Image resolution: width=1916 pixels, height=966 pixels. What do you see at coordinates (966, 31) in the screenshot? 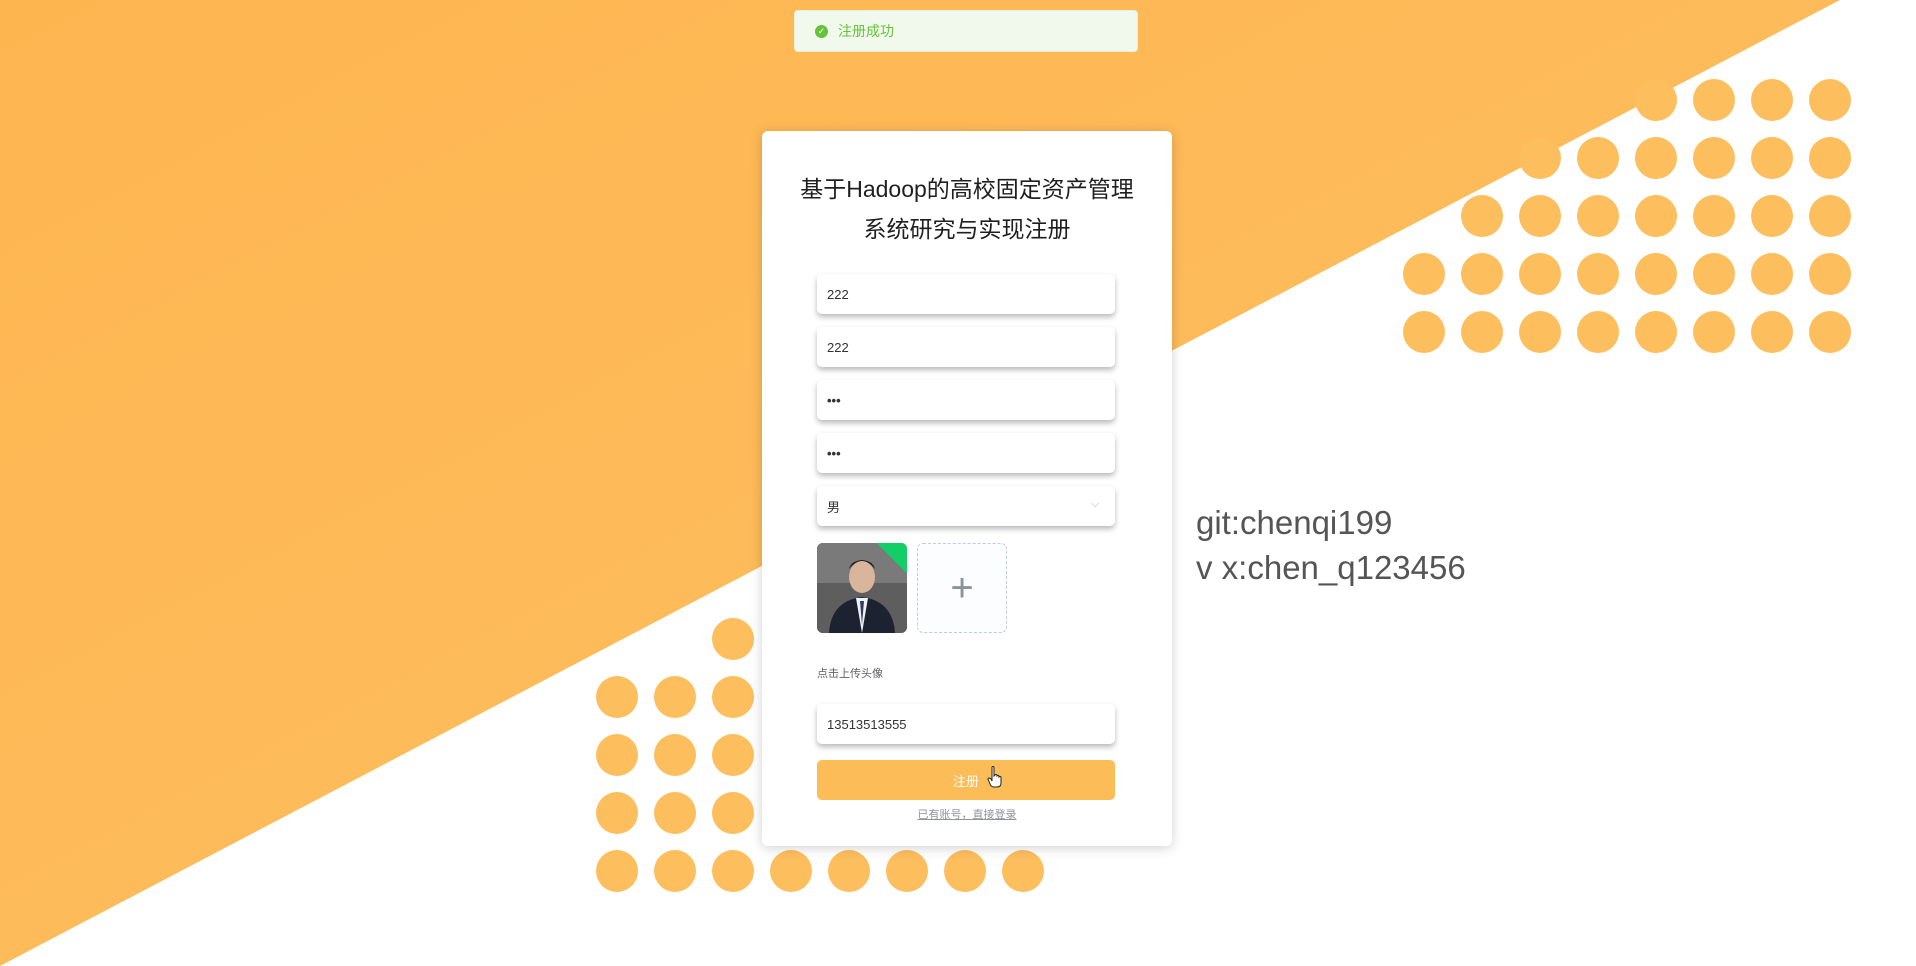
I see `success-toast: ✓ 注册成功` at bounding box center [966, 31].